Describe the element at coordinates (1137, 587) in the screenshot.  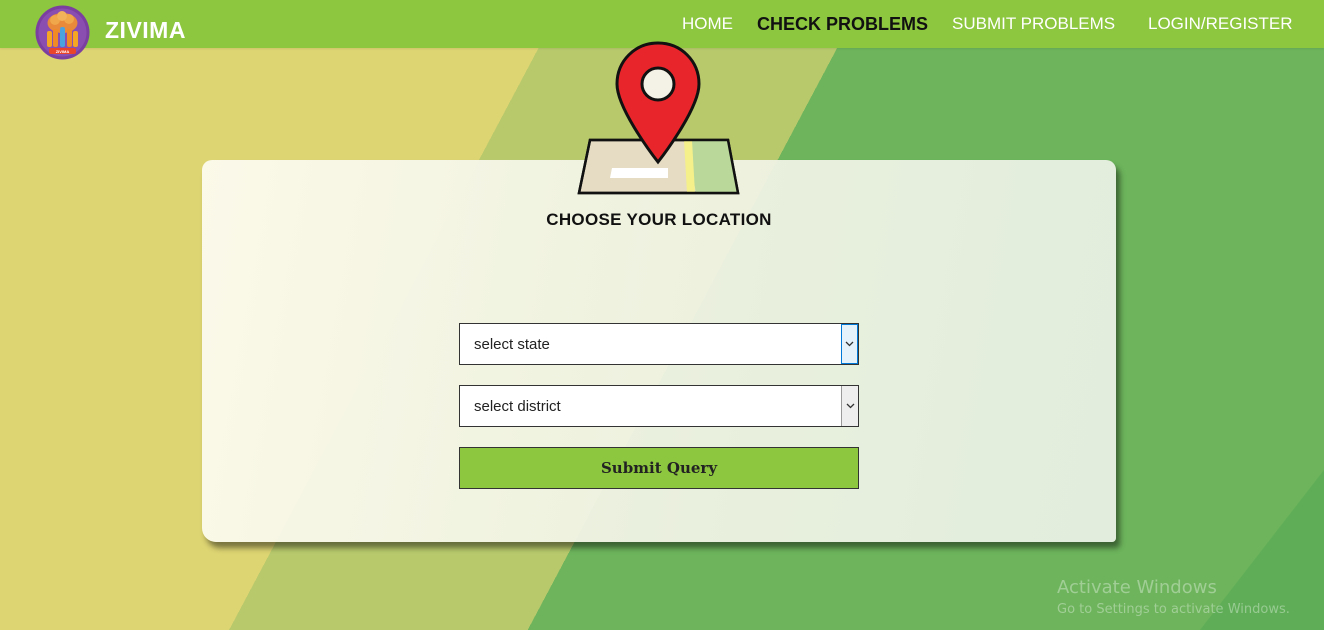
I see `watermark-title: Activate Windows` at that location.